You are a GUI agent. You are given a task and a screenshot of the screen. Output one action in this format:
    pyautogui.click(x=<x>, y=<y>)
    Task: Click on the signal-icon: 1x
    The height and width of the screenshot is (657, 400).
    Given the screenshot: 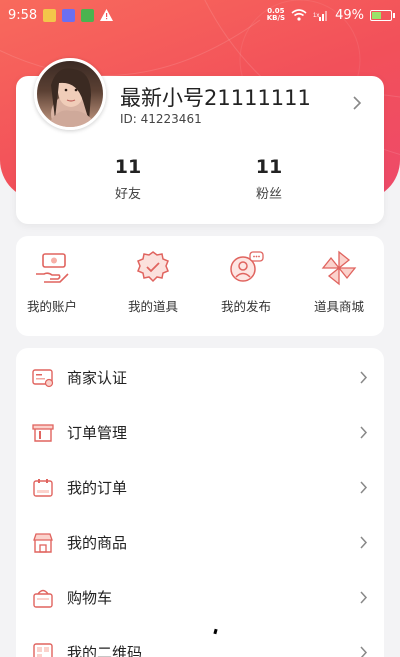 What is the action you would take?
    pyautogui.click(x=320, y=16)
    